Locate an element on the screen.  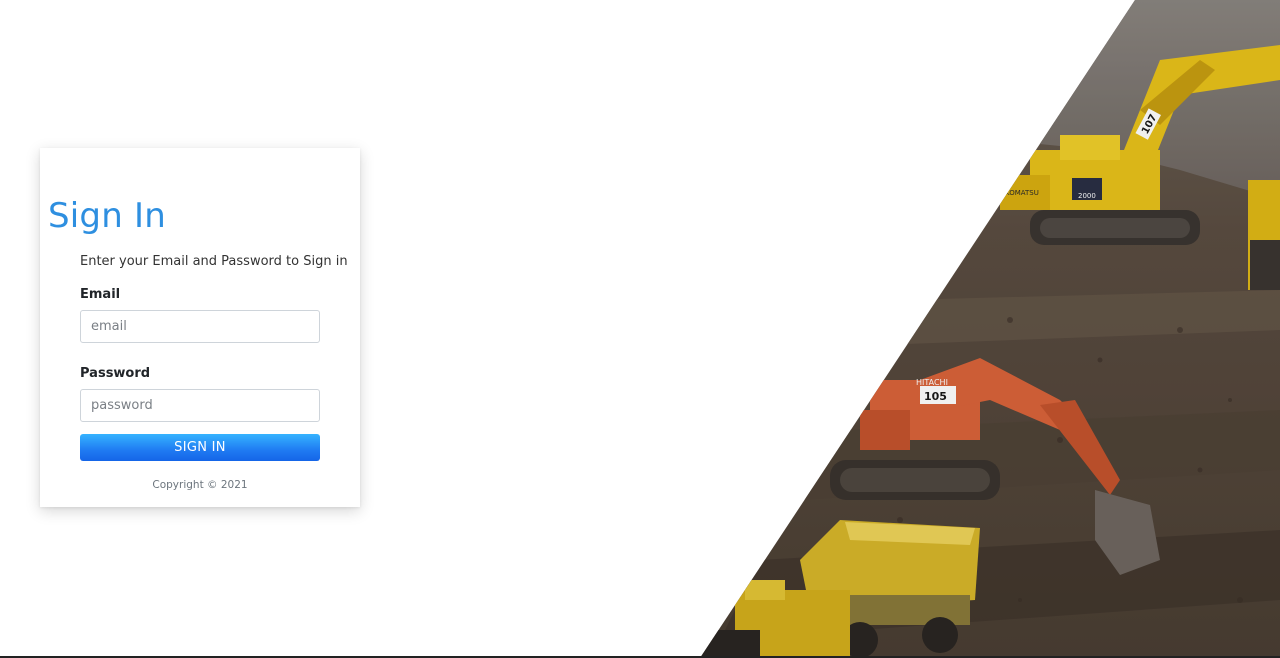
sign-in-button: SIGN IN is located at coordinates (200, 447).